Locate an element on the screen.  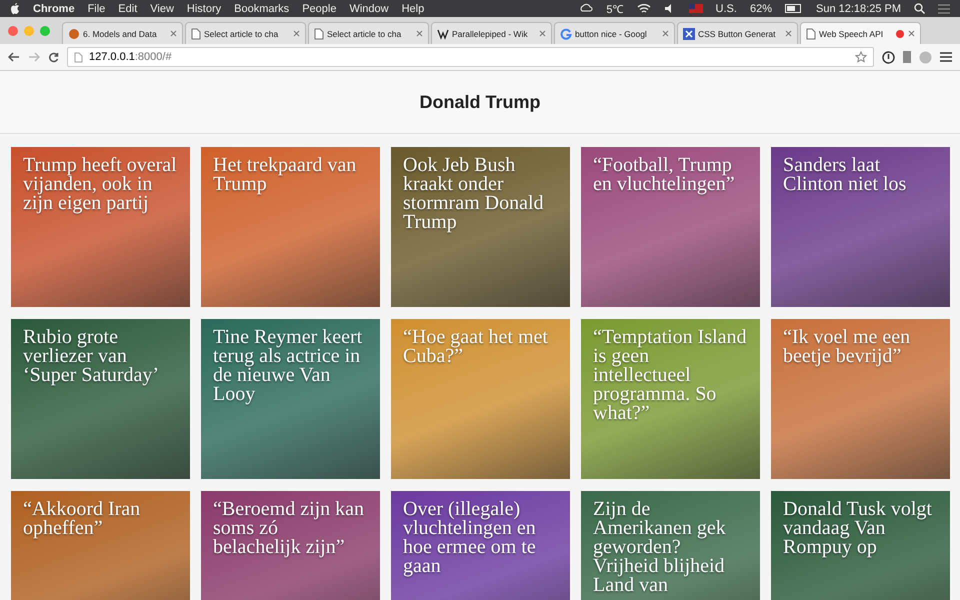
clock: Sun 12:18:25 PM is located at coordinates (858, 8).